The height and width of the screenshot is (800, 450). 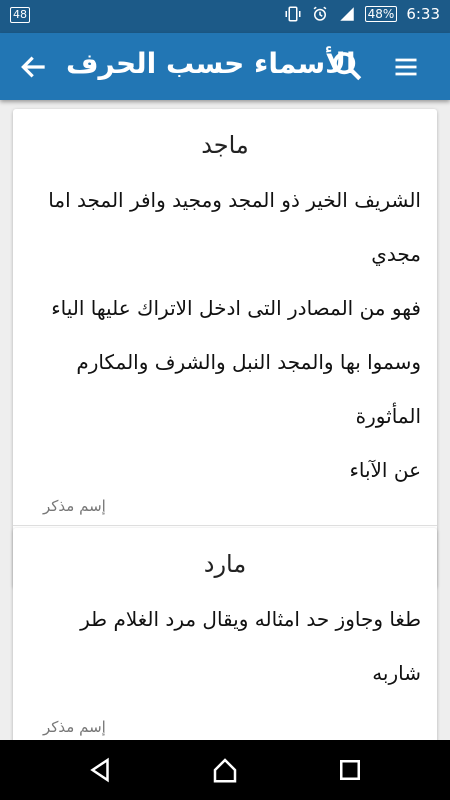 I want to click on alarm-icon, so click(x=320, y=14).